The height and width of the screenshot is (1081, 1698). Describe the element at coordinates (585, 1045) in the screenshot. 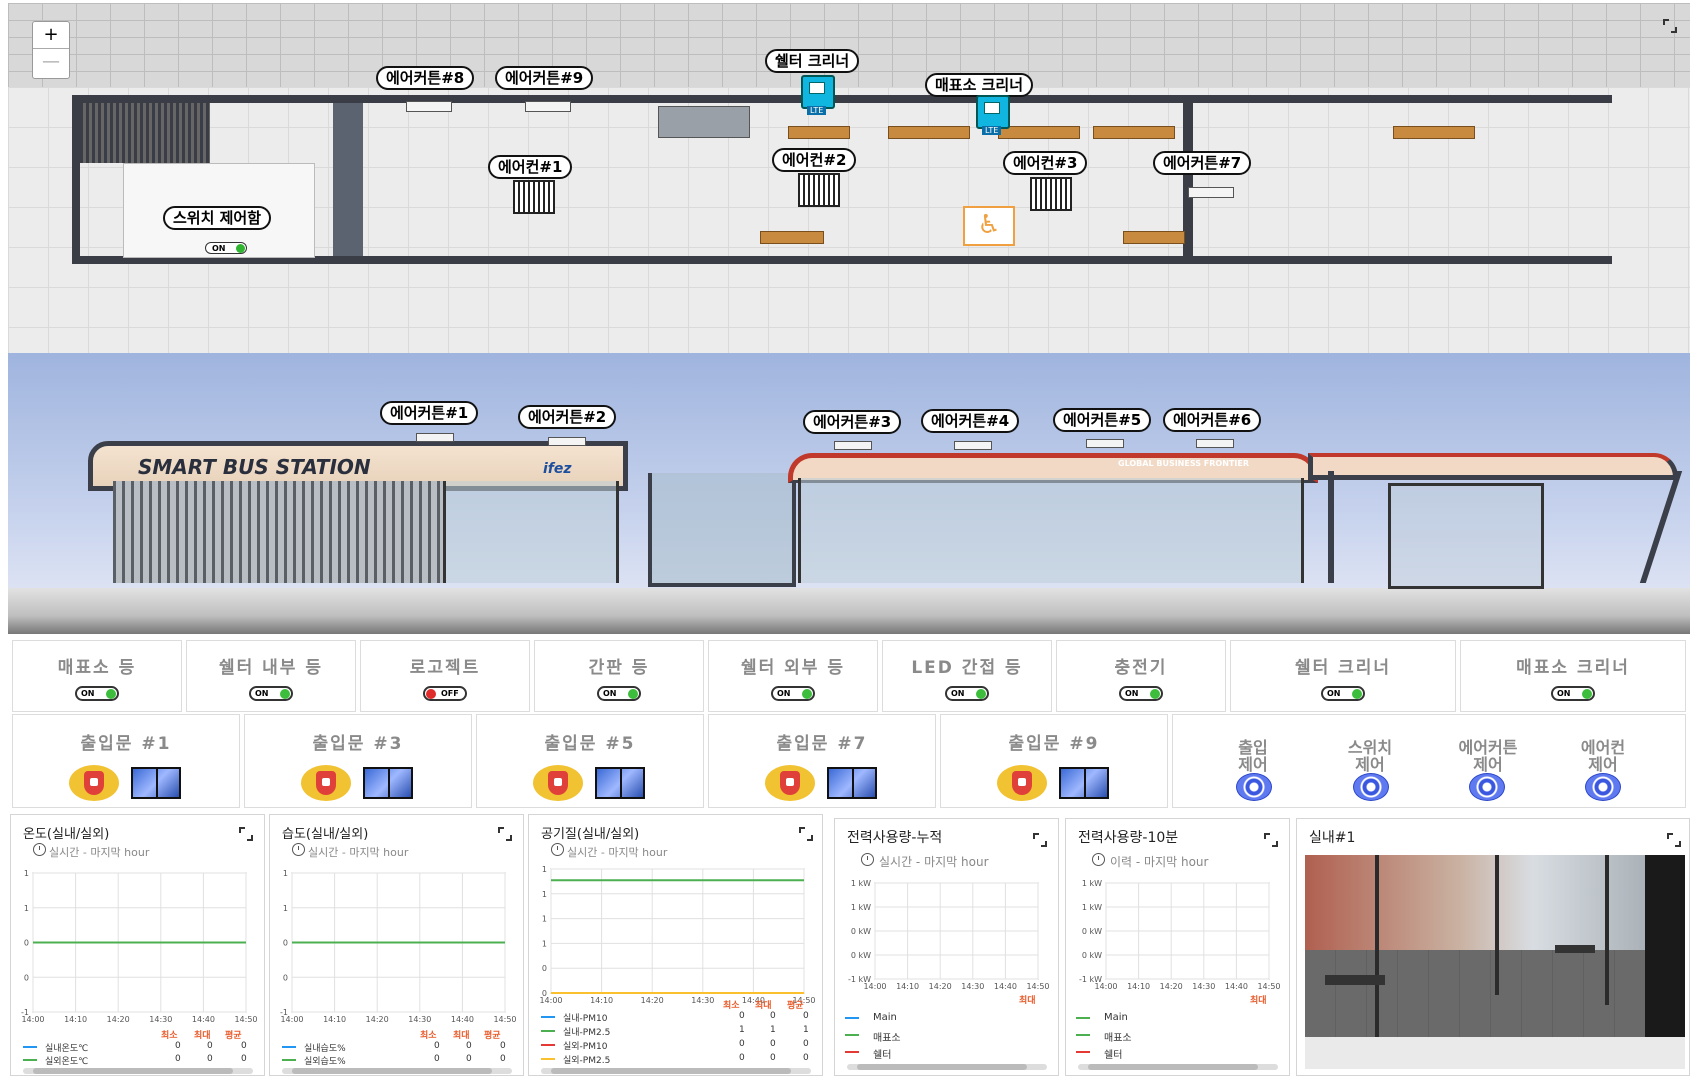

I see `legend-label: 실외-PM10` at that location.